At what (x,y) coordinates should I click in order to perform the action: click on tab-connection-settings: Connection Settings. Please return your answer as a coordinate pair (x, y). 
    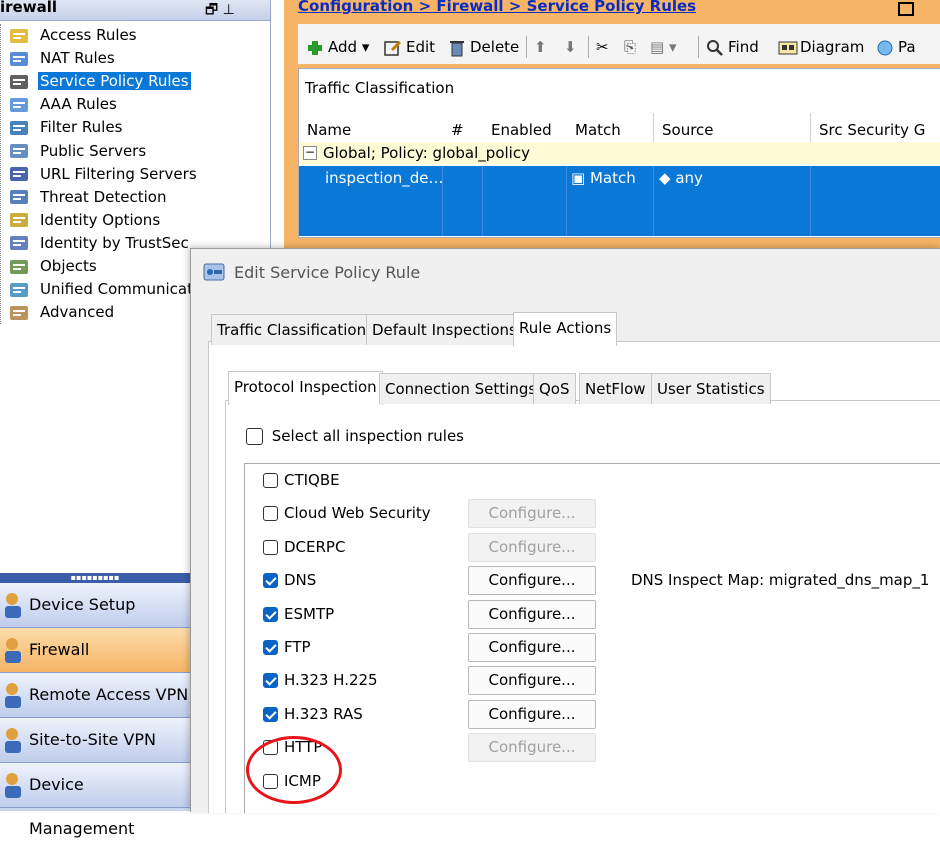
    Looking at the image, I should click on (461, 388).